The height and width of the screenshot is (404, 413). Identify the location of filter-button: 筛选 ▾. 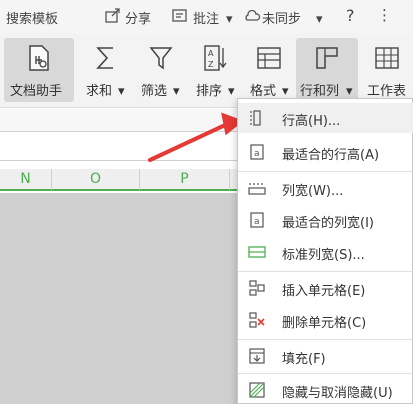
(160, 70).